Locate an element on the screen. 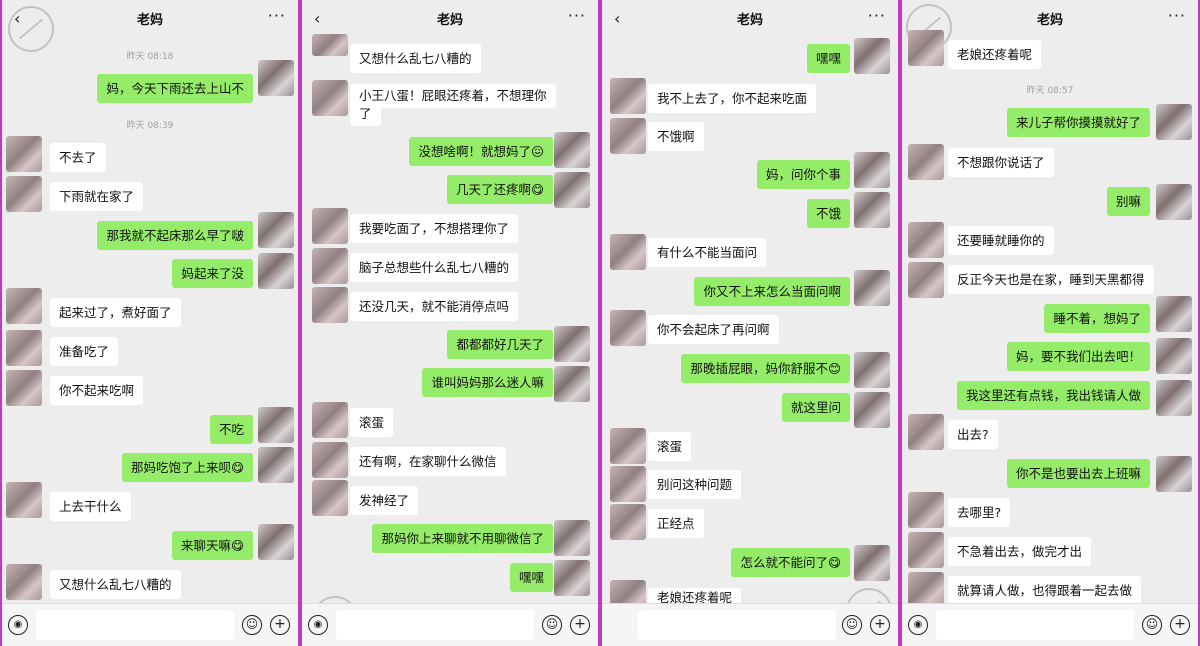  message-bubble-out: 谁叫妈妈那么迷人嘛 is located at coordinates (487, 382).